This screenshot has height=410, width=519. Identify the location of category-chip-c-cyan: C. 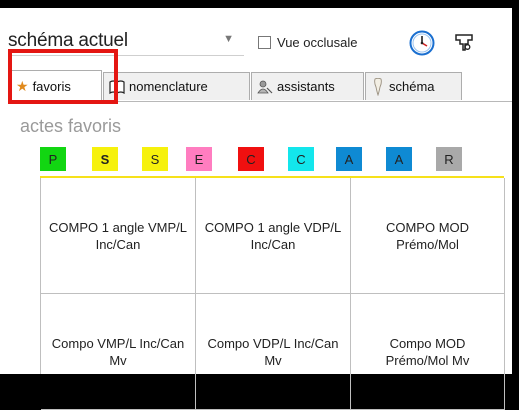
(301, 159).